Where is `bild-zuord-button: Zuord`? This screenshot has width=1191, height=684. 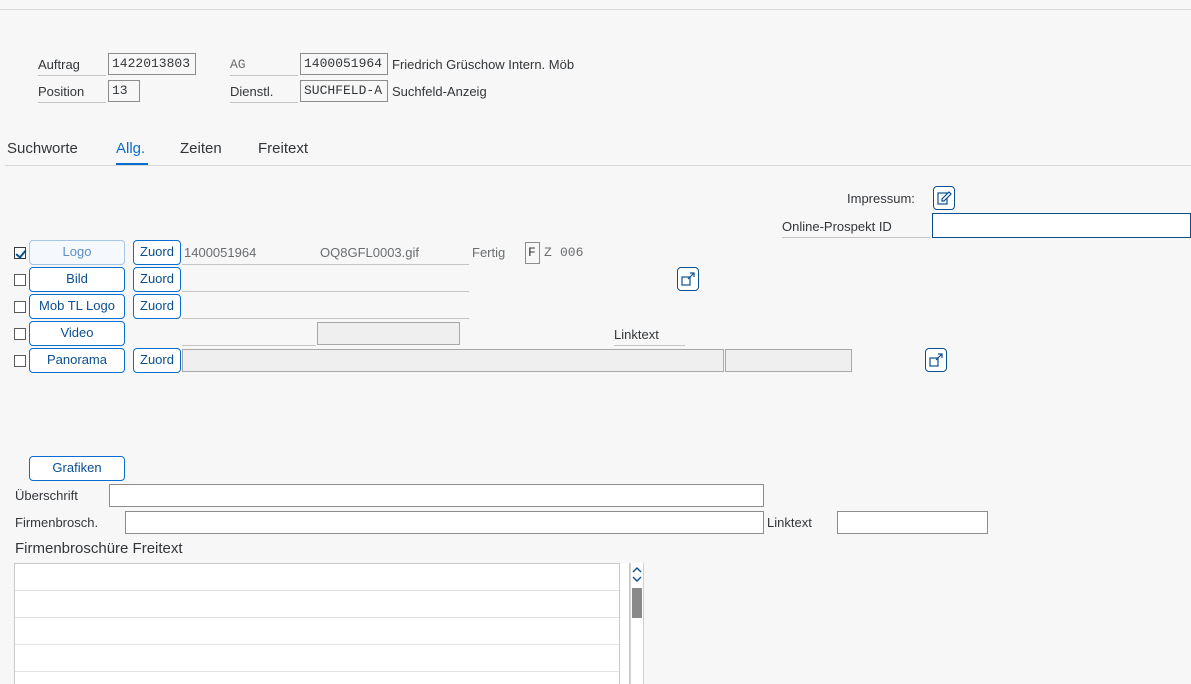 bild-zuord-button: Zuord is located at coordinates (157, 279).